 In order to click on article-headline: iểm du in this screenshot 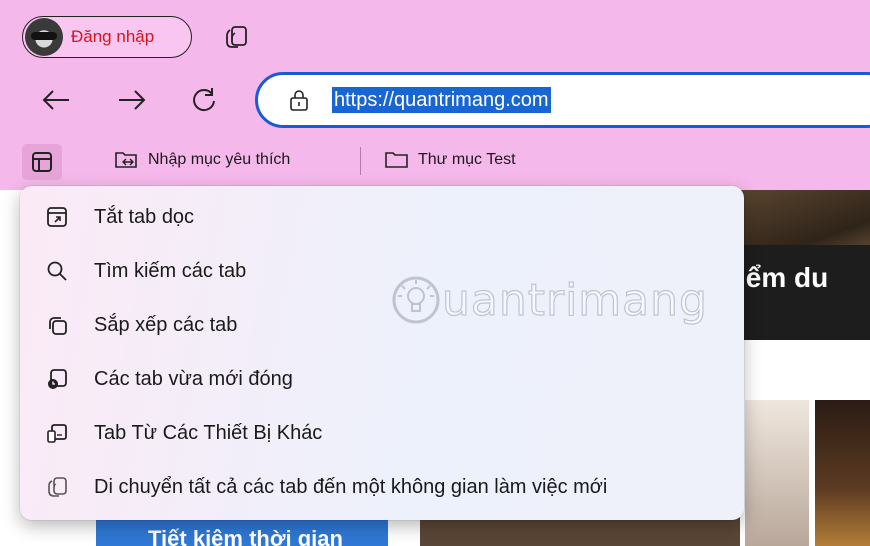, I will do `click(783, 278)`.